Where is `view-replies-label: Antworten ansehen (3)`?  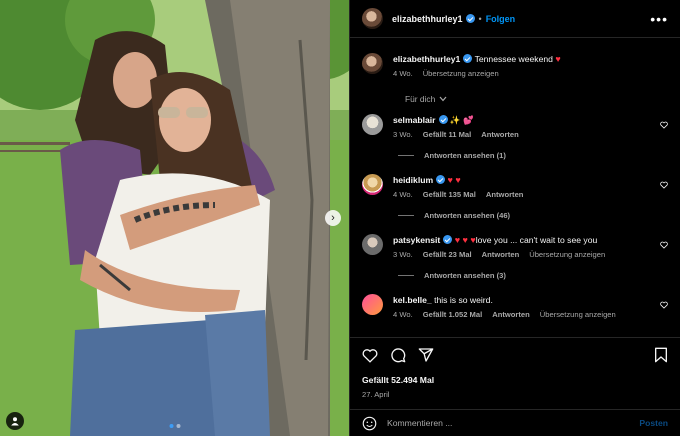
view-replies-label: Antworten ansehen (3) is located at coordinates (465, 275).